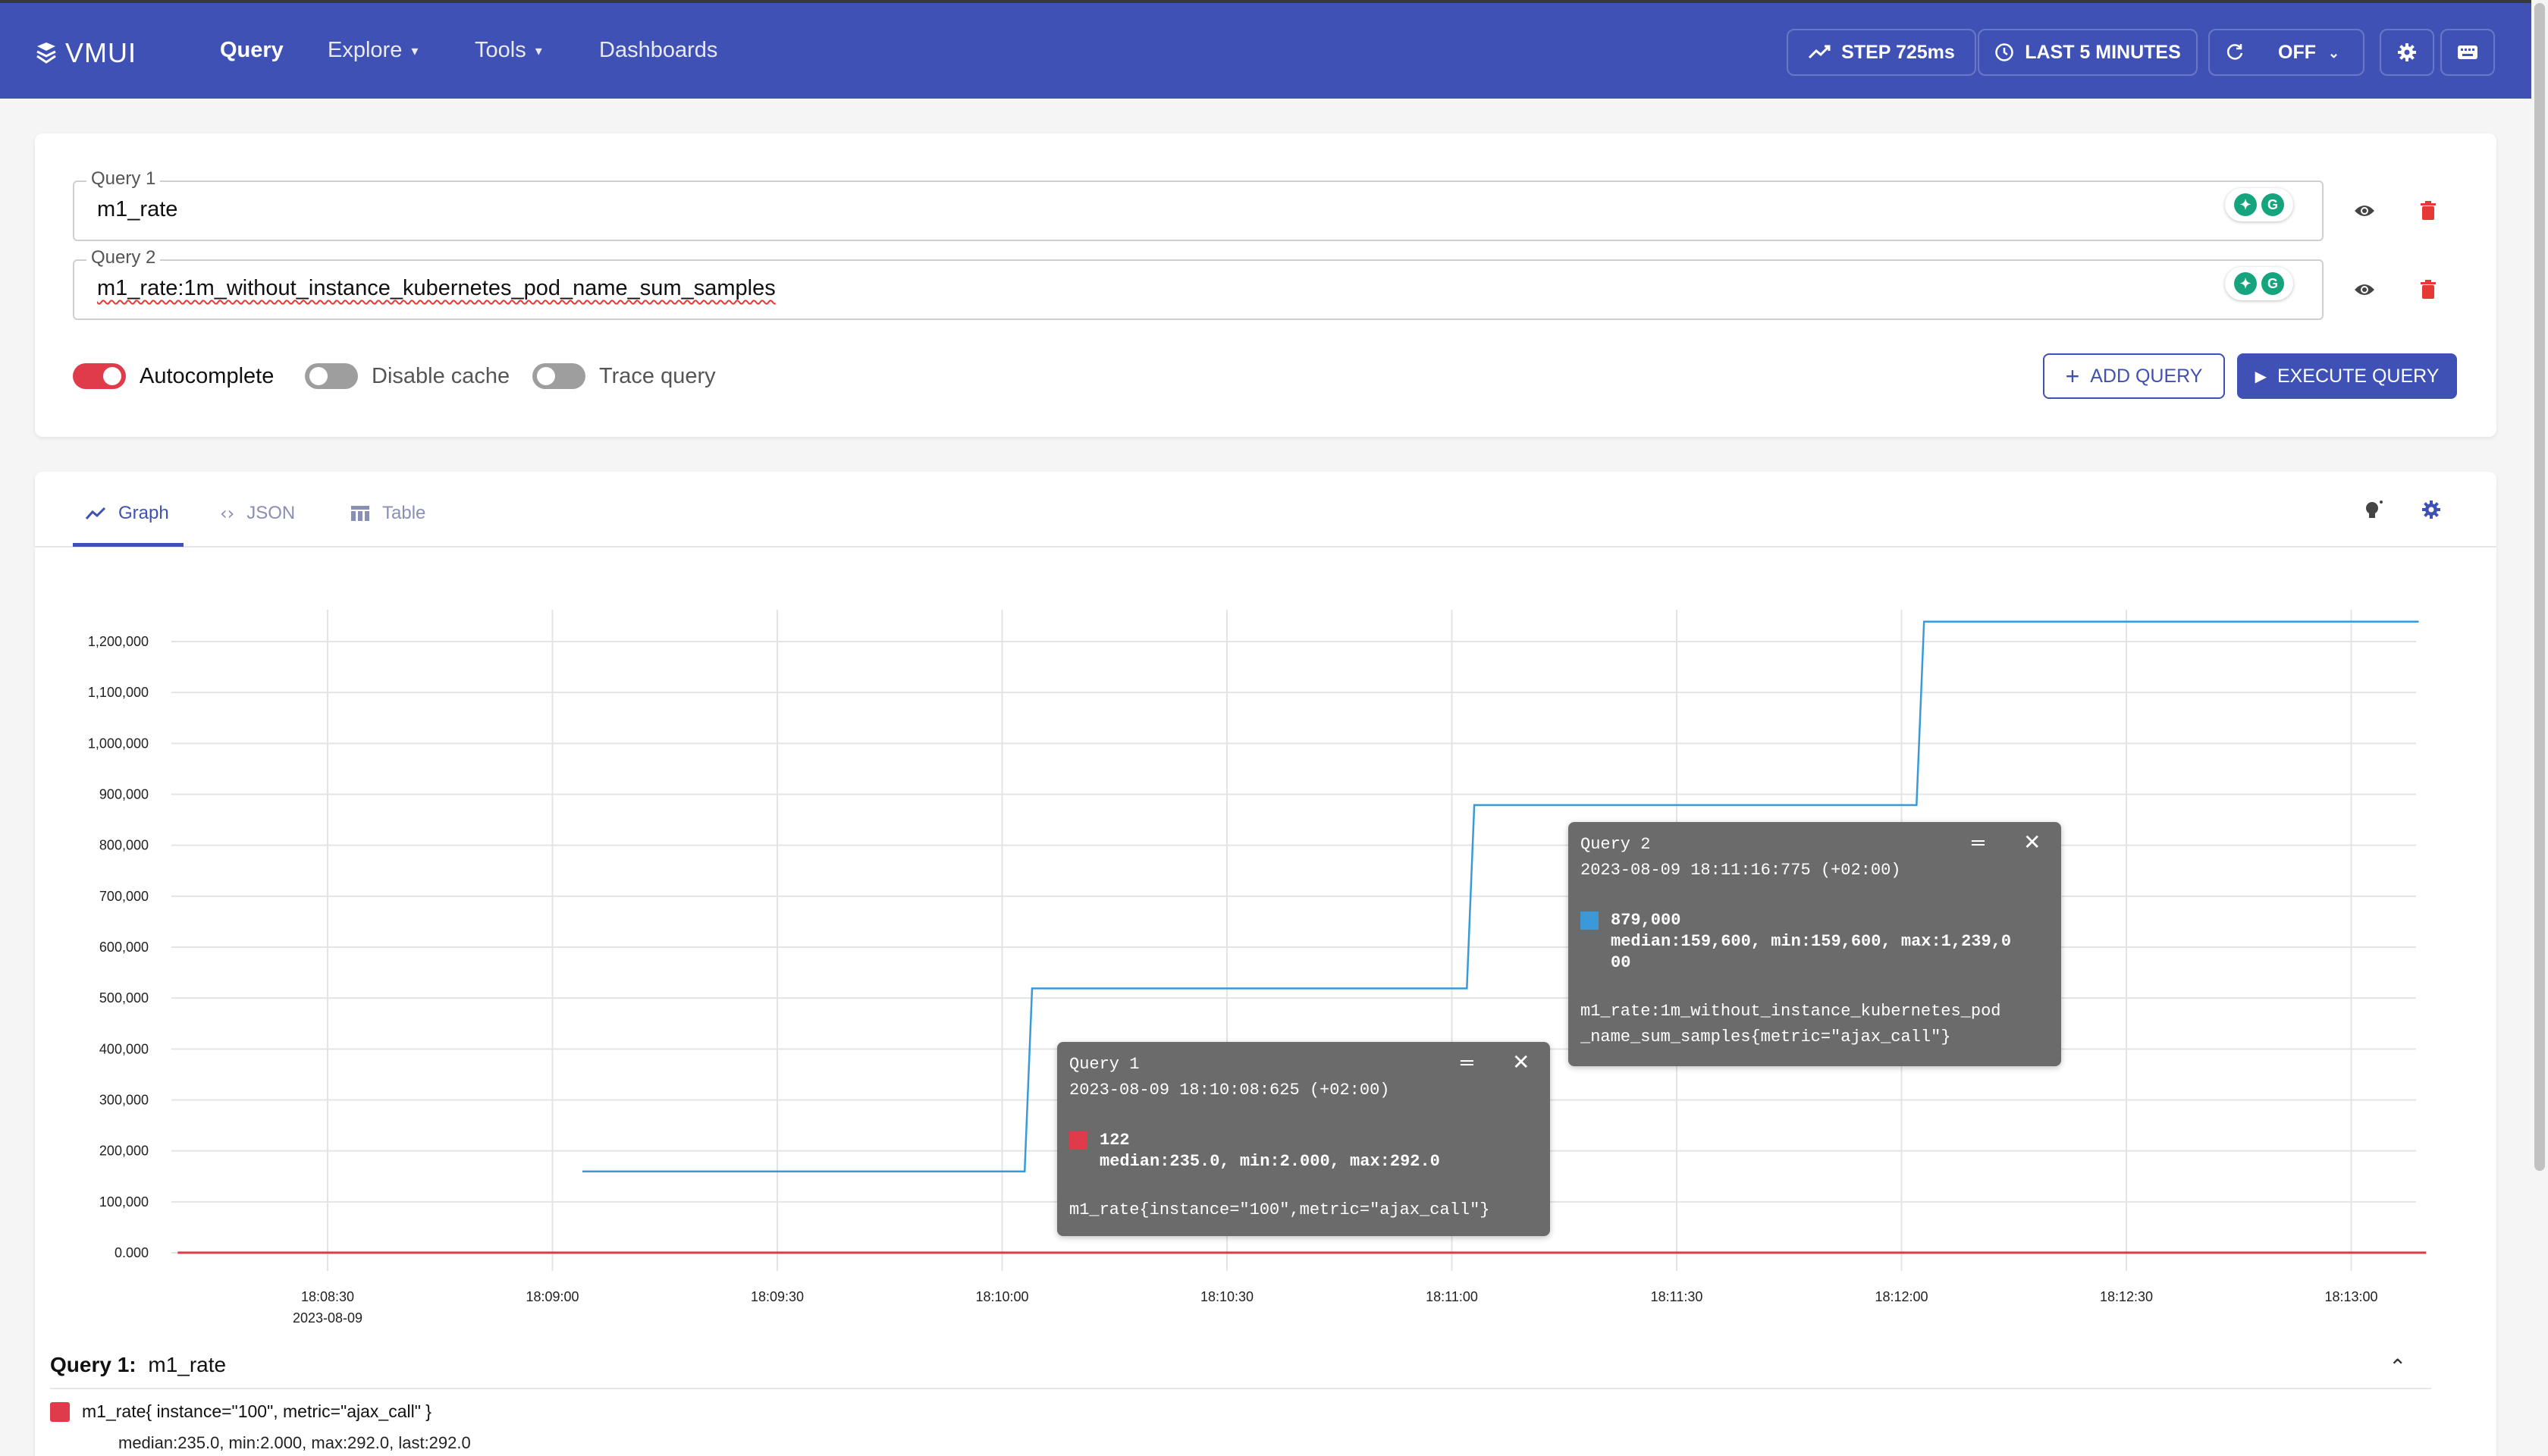  What do you see at coordinates (1229, 1090) in the screenshot?
I see `tooltip-date: 2023-08-09 18:10:08:625 (+02:00)` at bounding box center [1229, 1090].